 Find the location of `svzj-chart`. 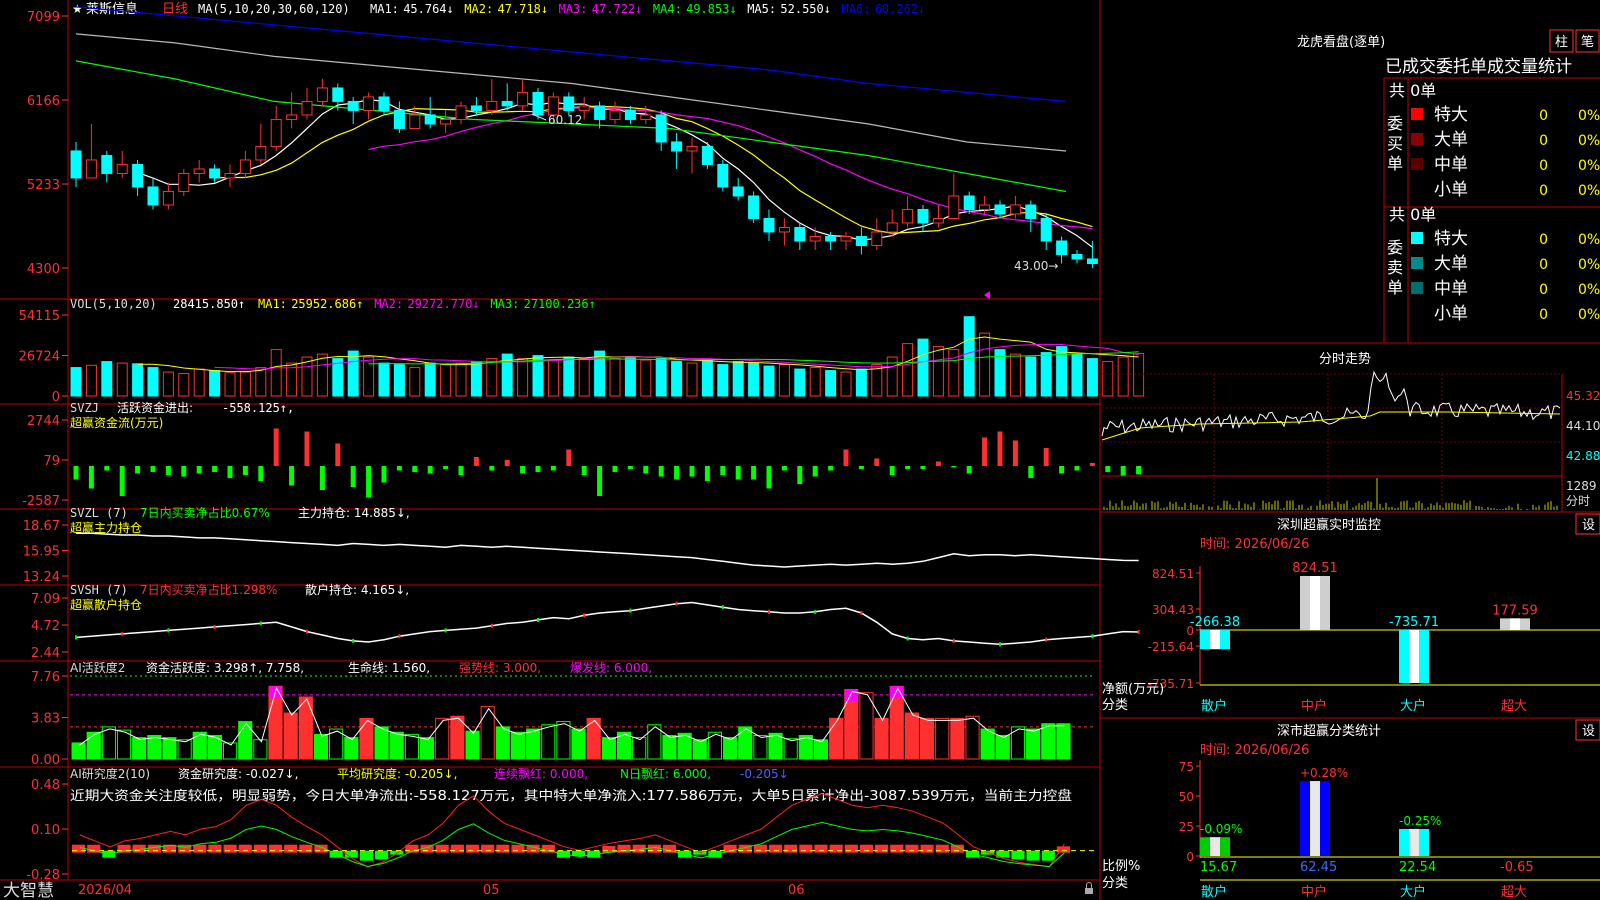

svzj-chart is located at coordinates (607, 463).